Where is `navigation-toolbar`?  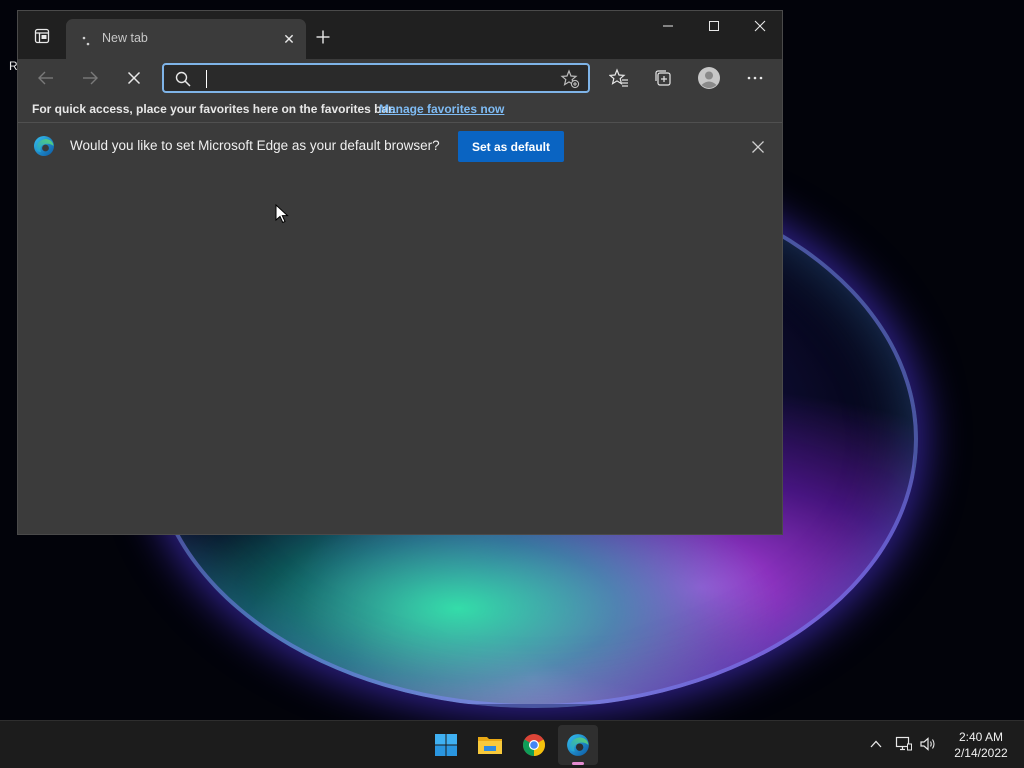 navigation-toolbar is located at coordinates (400, 78).